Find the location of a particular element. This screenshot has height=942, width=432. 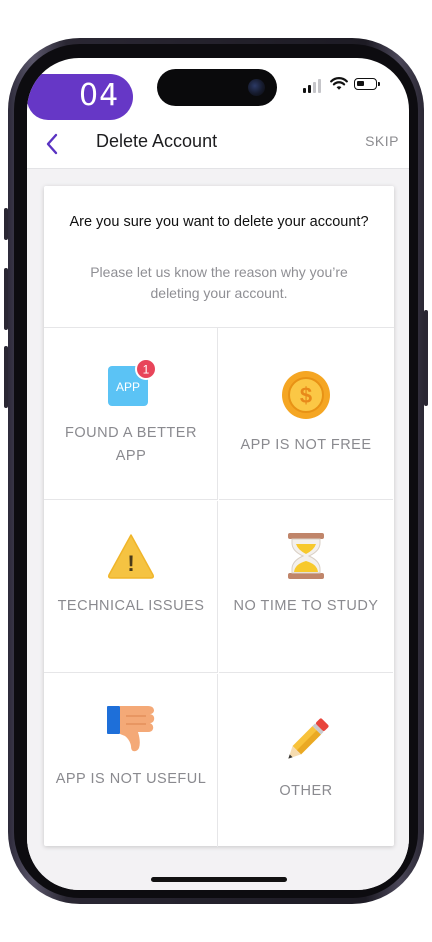

home-indicator is located at coordinates (219, 879).